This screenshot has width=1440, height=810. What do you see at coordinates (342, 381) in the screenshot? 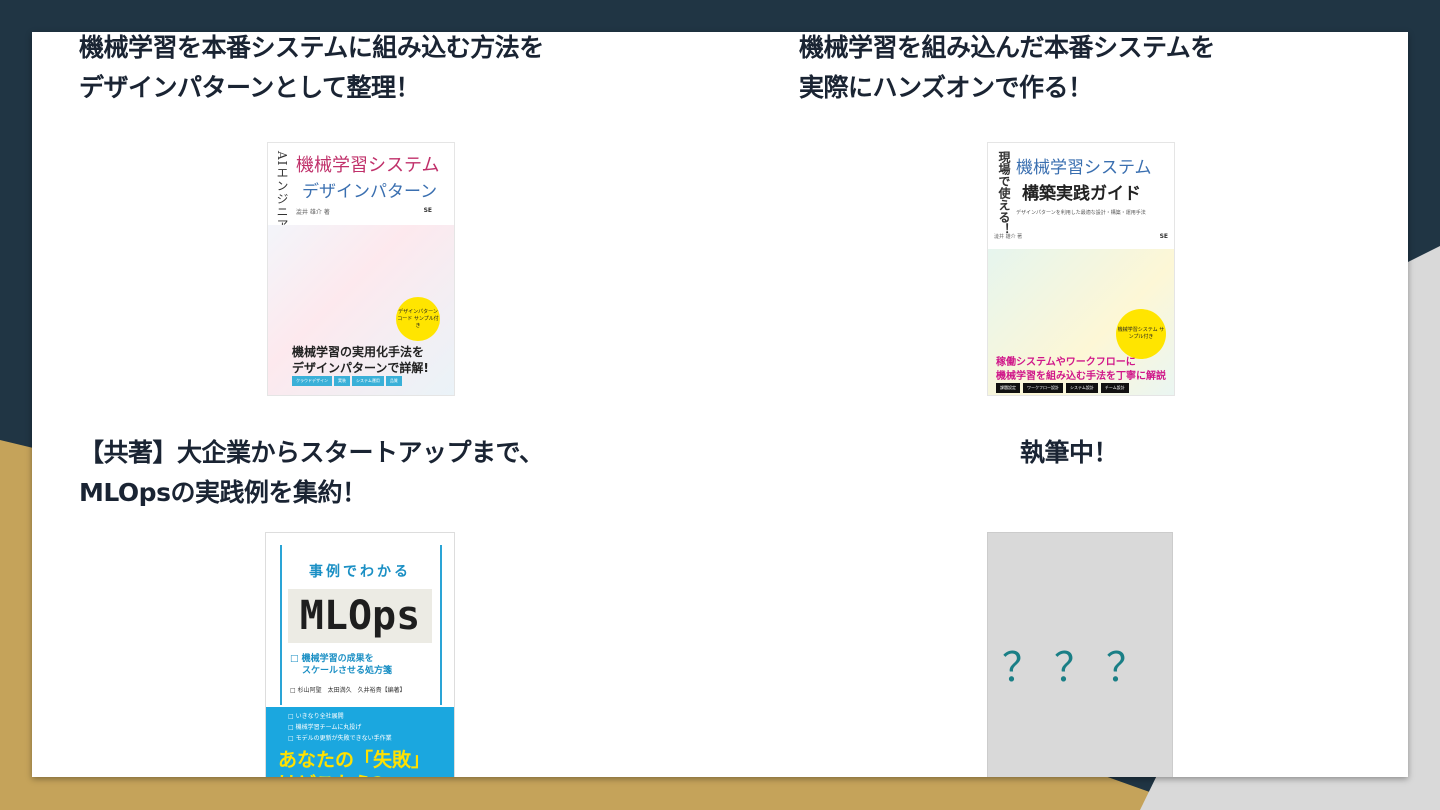
I see `book-tag: 実装` at bounding box center [342, 381].